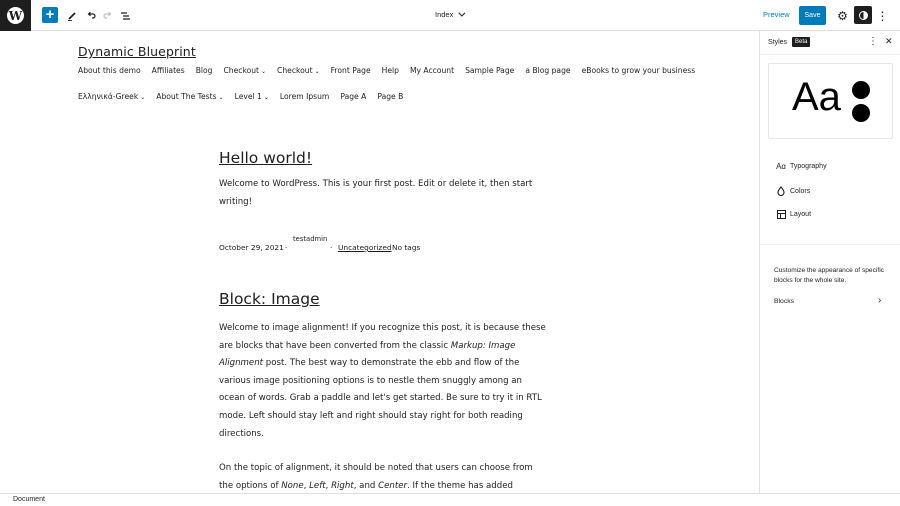 The width and height of the screenshot is (900, 506). I want to click on nav-link-label: Page B, so click(390, 96).